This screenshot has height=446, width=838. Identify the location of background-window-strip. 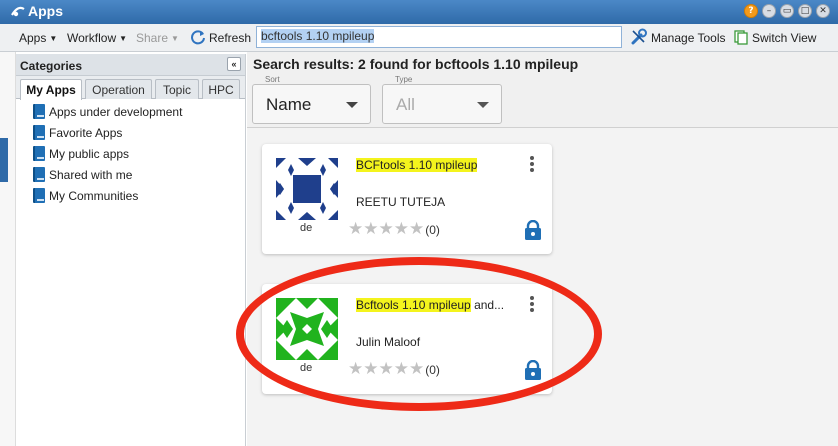
(8, 249).